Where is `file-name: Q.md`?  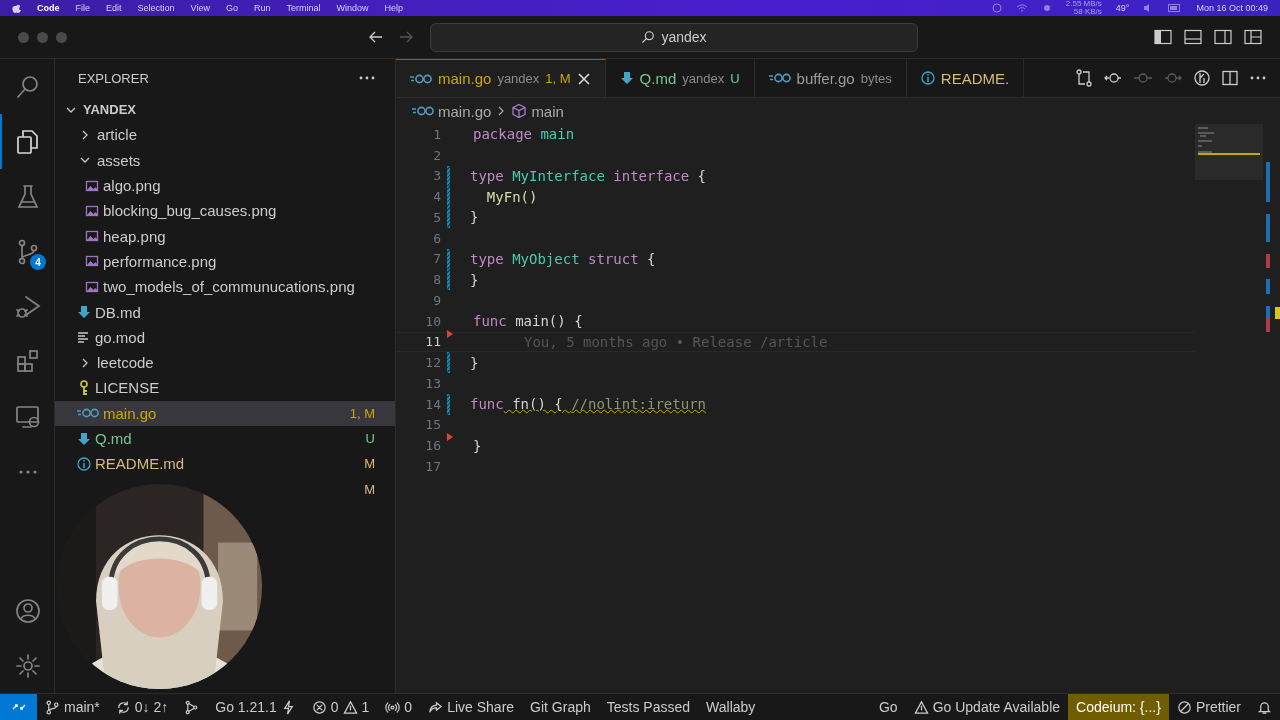 file-name: Q.md is located at coordinates (113, 438).